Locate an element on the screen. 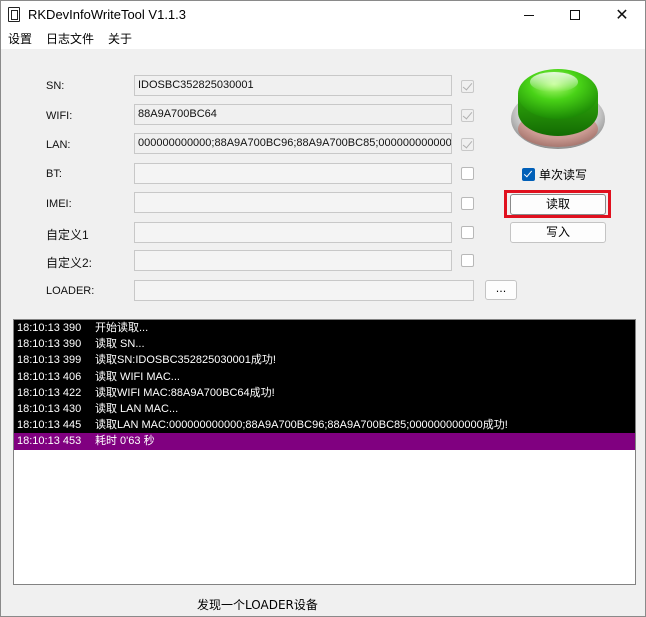 This screenshot has height=617, width=646. loader-field is located at coordinates (304, 290).